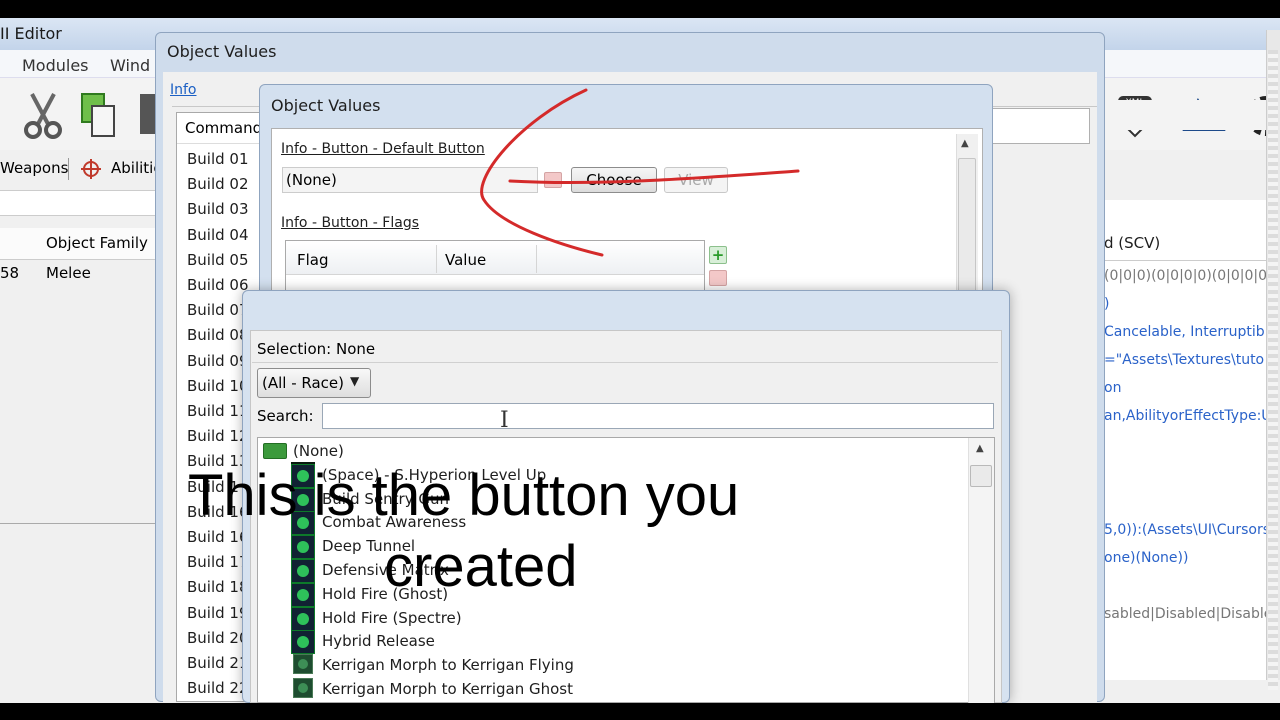  Describe the element at coordinates (392, 618) in the screenshot. I see `tree-item: Hold Fire (Spectre)` at that location.